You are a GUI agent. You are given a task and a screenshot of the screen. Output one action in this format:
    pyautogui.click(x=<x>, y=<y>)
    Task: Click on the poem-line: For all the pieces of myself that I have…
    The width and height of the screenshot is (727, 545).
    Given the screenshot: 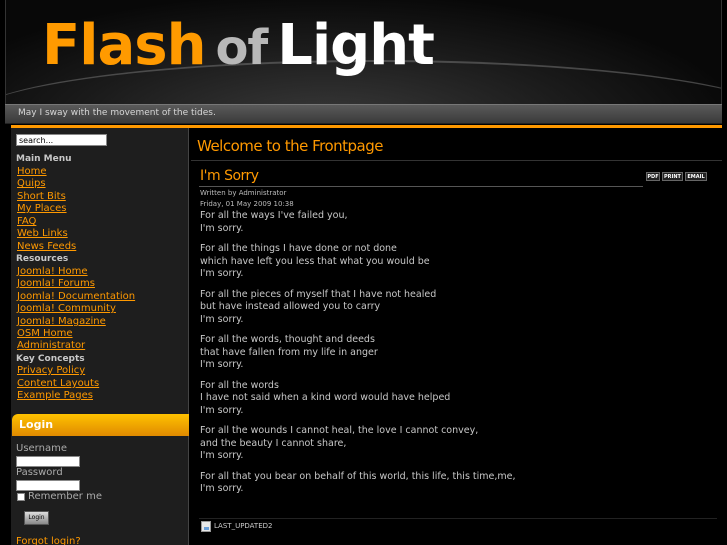 What is the action you would take?
    pyautogui.click(x=318, y=294)
    